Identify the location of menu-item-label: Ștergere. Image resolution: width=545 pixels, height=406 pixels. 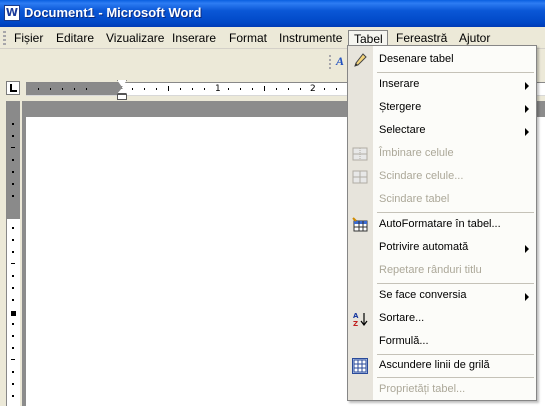
(400, 107).